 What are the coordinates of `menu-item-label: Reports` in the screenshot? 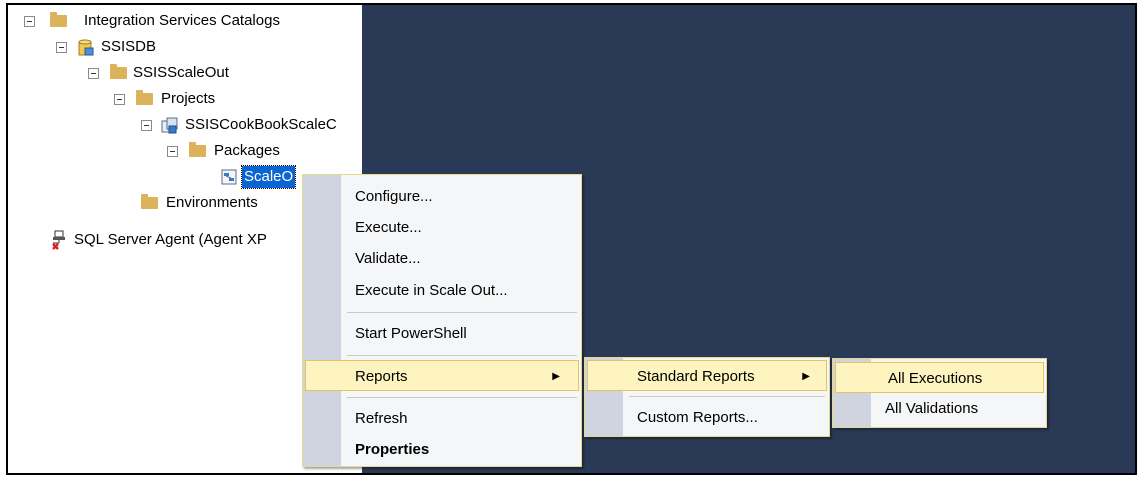 It's located at (381, 376).